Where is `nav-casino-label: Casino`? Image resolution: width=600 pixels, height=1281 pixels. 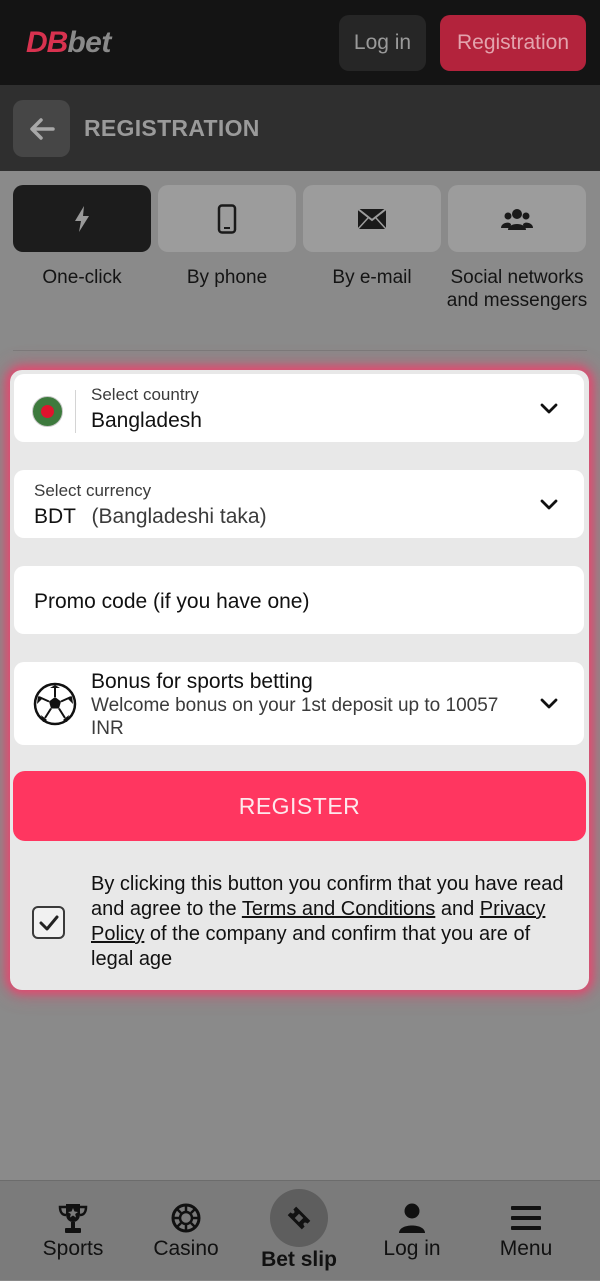 nav-casino-label: Casino is located at coordinates (186, 1248).